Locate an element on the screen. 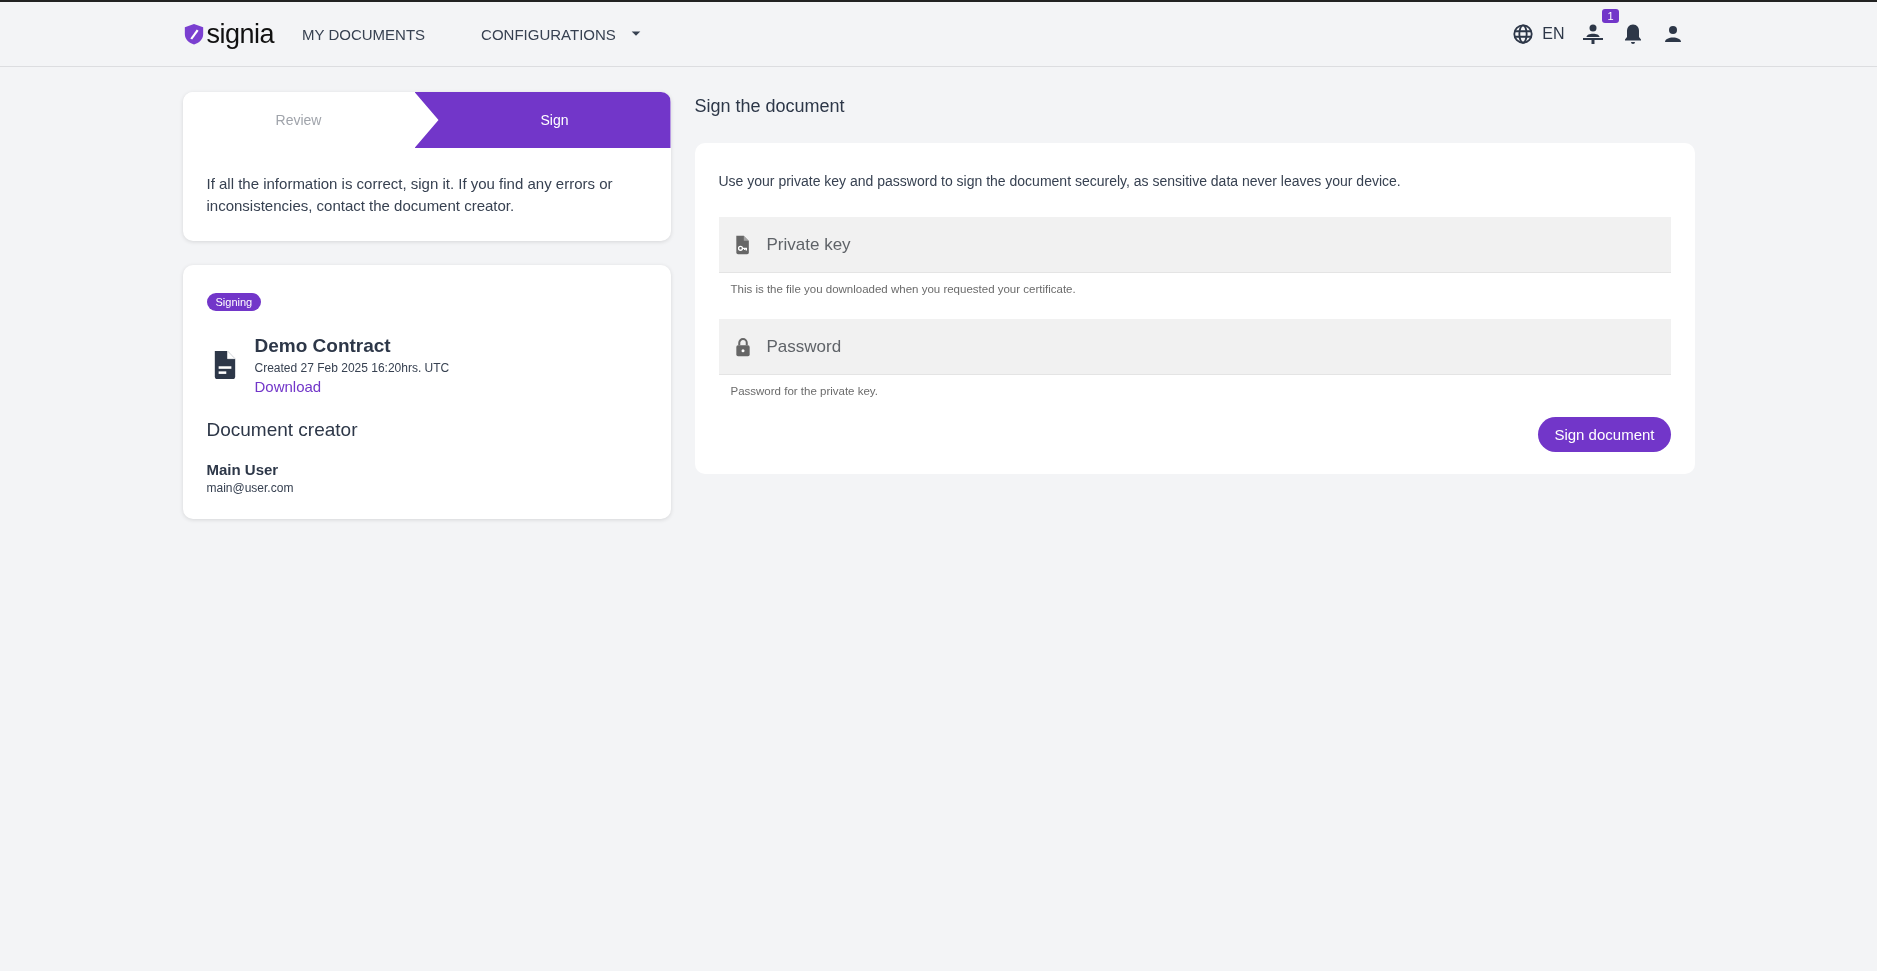  section-heading: Document creator is located at coordinates (282, 430).